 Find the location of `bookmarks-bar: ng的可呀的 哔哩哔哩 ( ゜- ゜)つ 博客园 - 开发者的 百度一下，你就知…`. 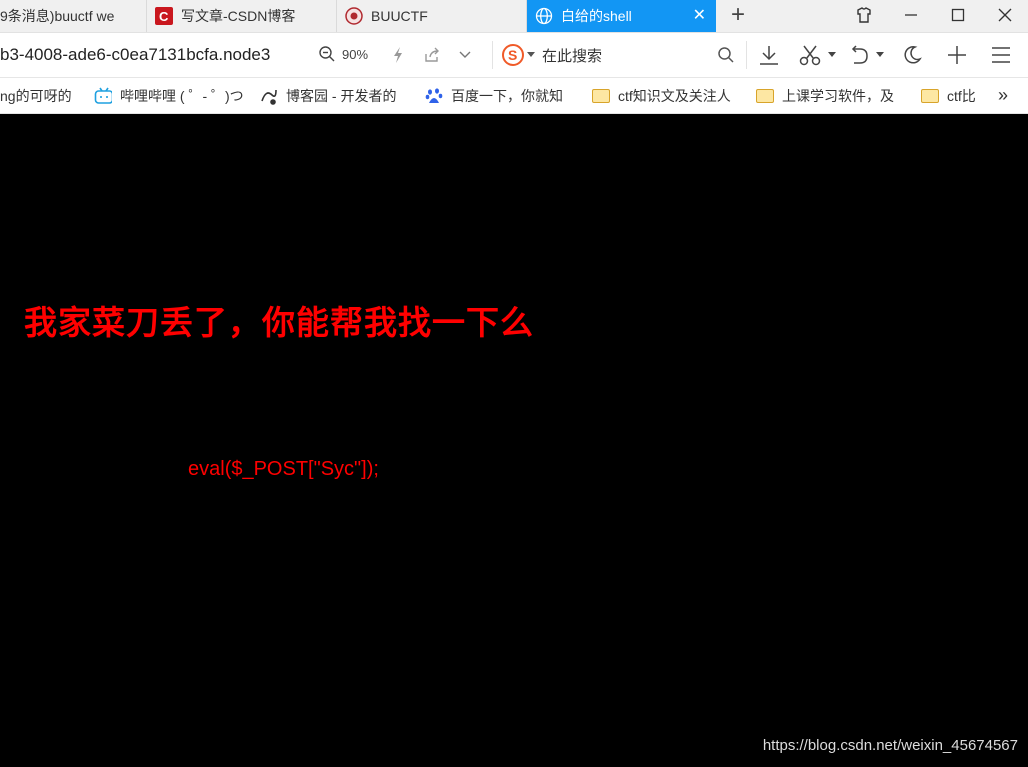

bookmarks-bar: ng的可呀的 哔哩哔哩 ( ゜- ゜)つ 博客园 - 开发者的 百度一下，你就知… is located at coordinates (514, 96).